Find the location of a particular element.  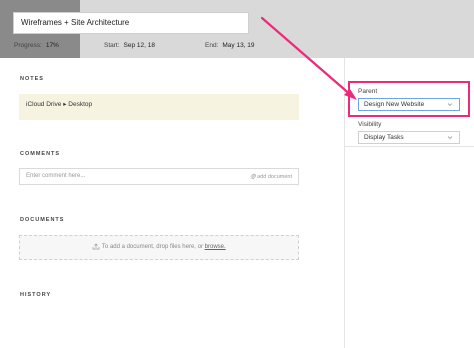

add-document-label: add document is located at coordinates (274, 176).